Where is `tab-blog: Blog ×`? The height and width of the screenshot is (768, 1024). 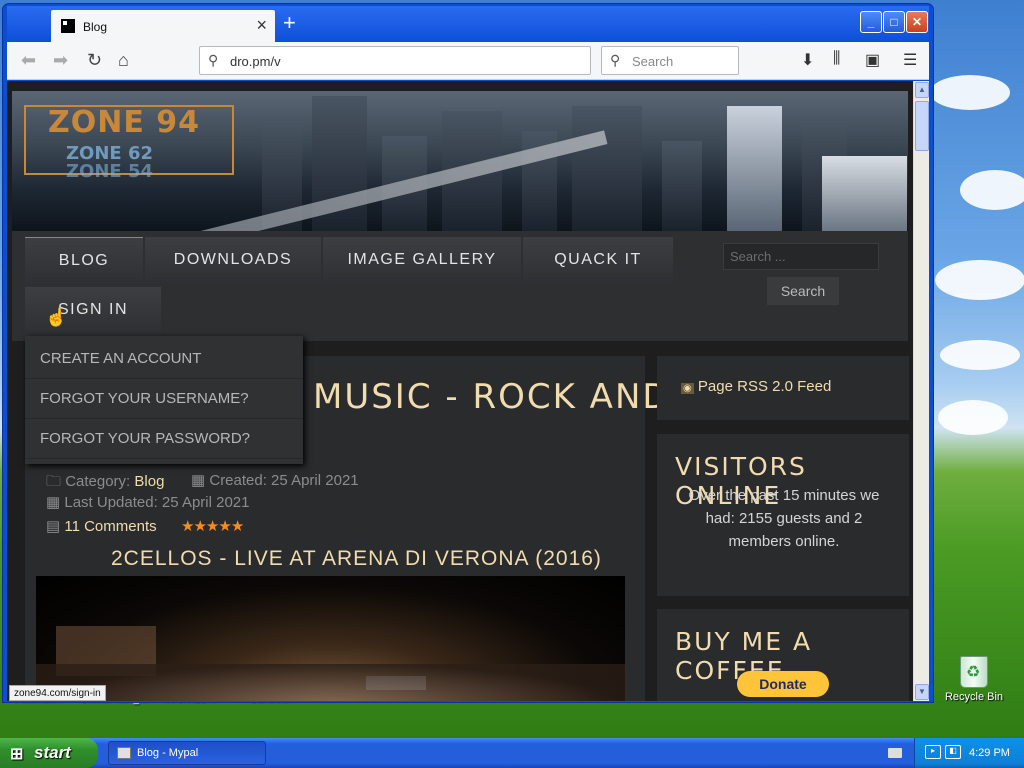 tab-blog: Blog × is located at coordinates (163, 26).